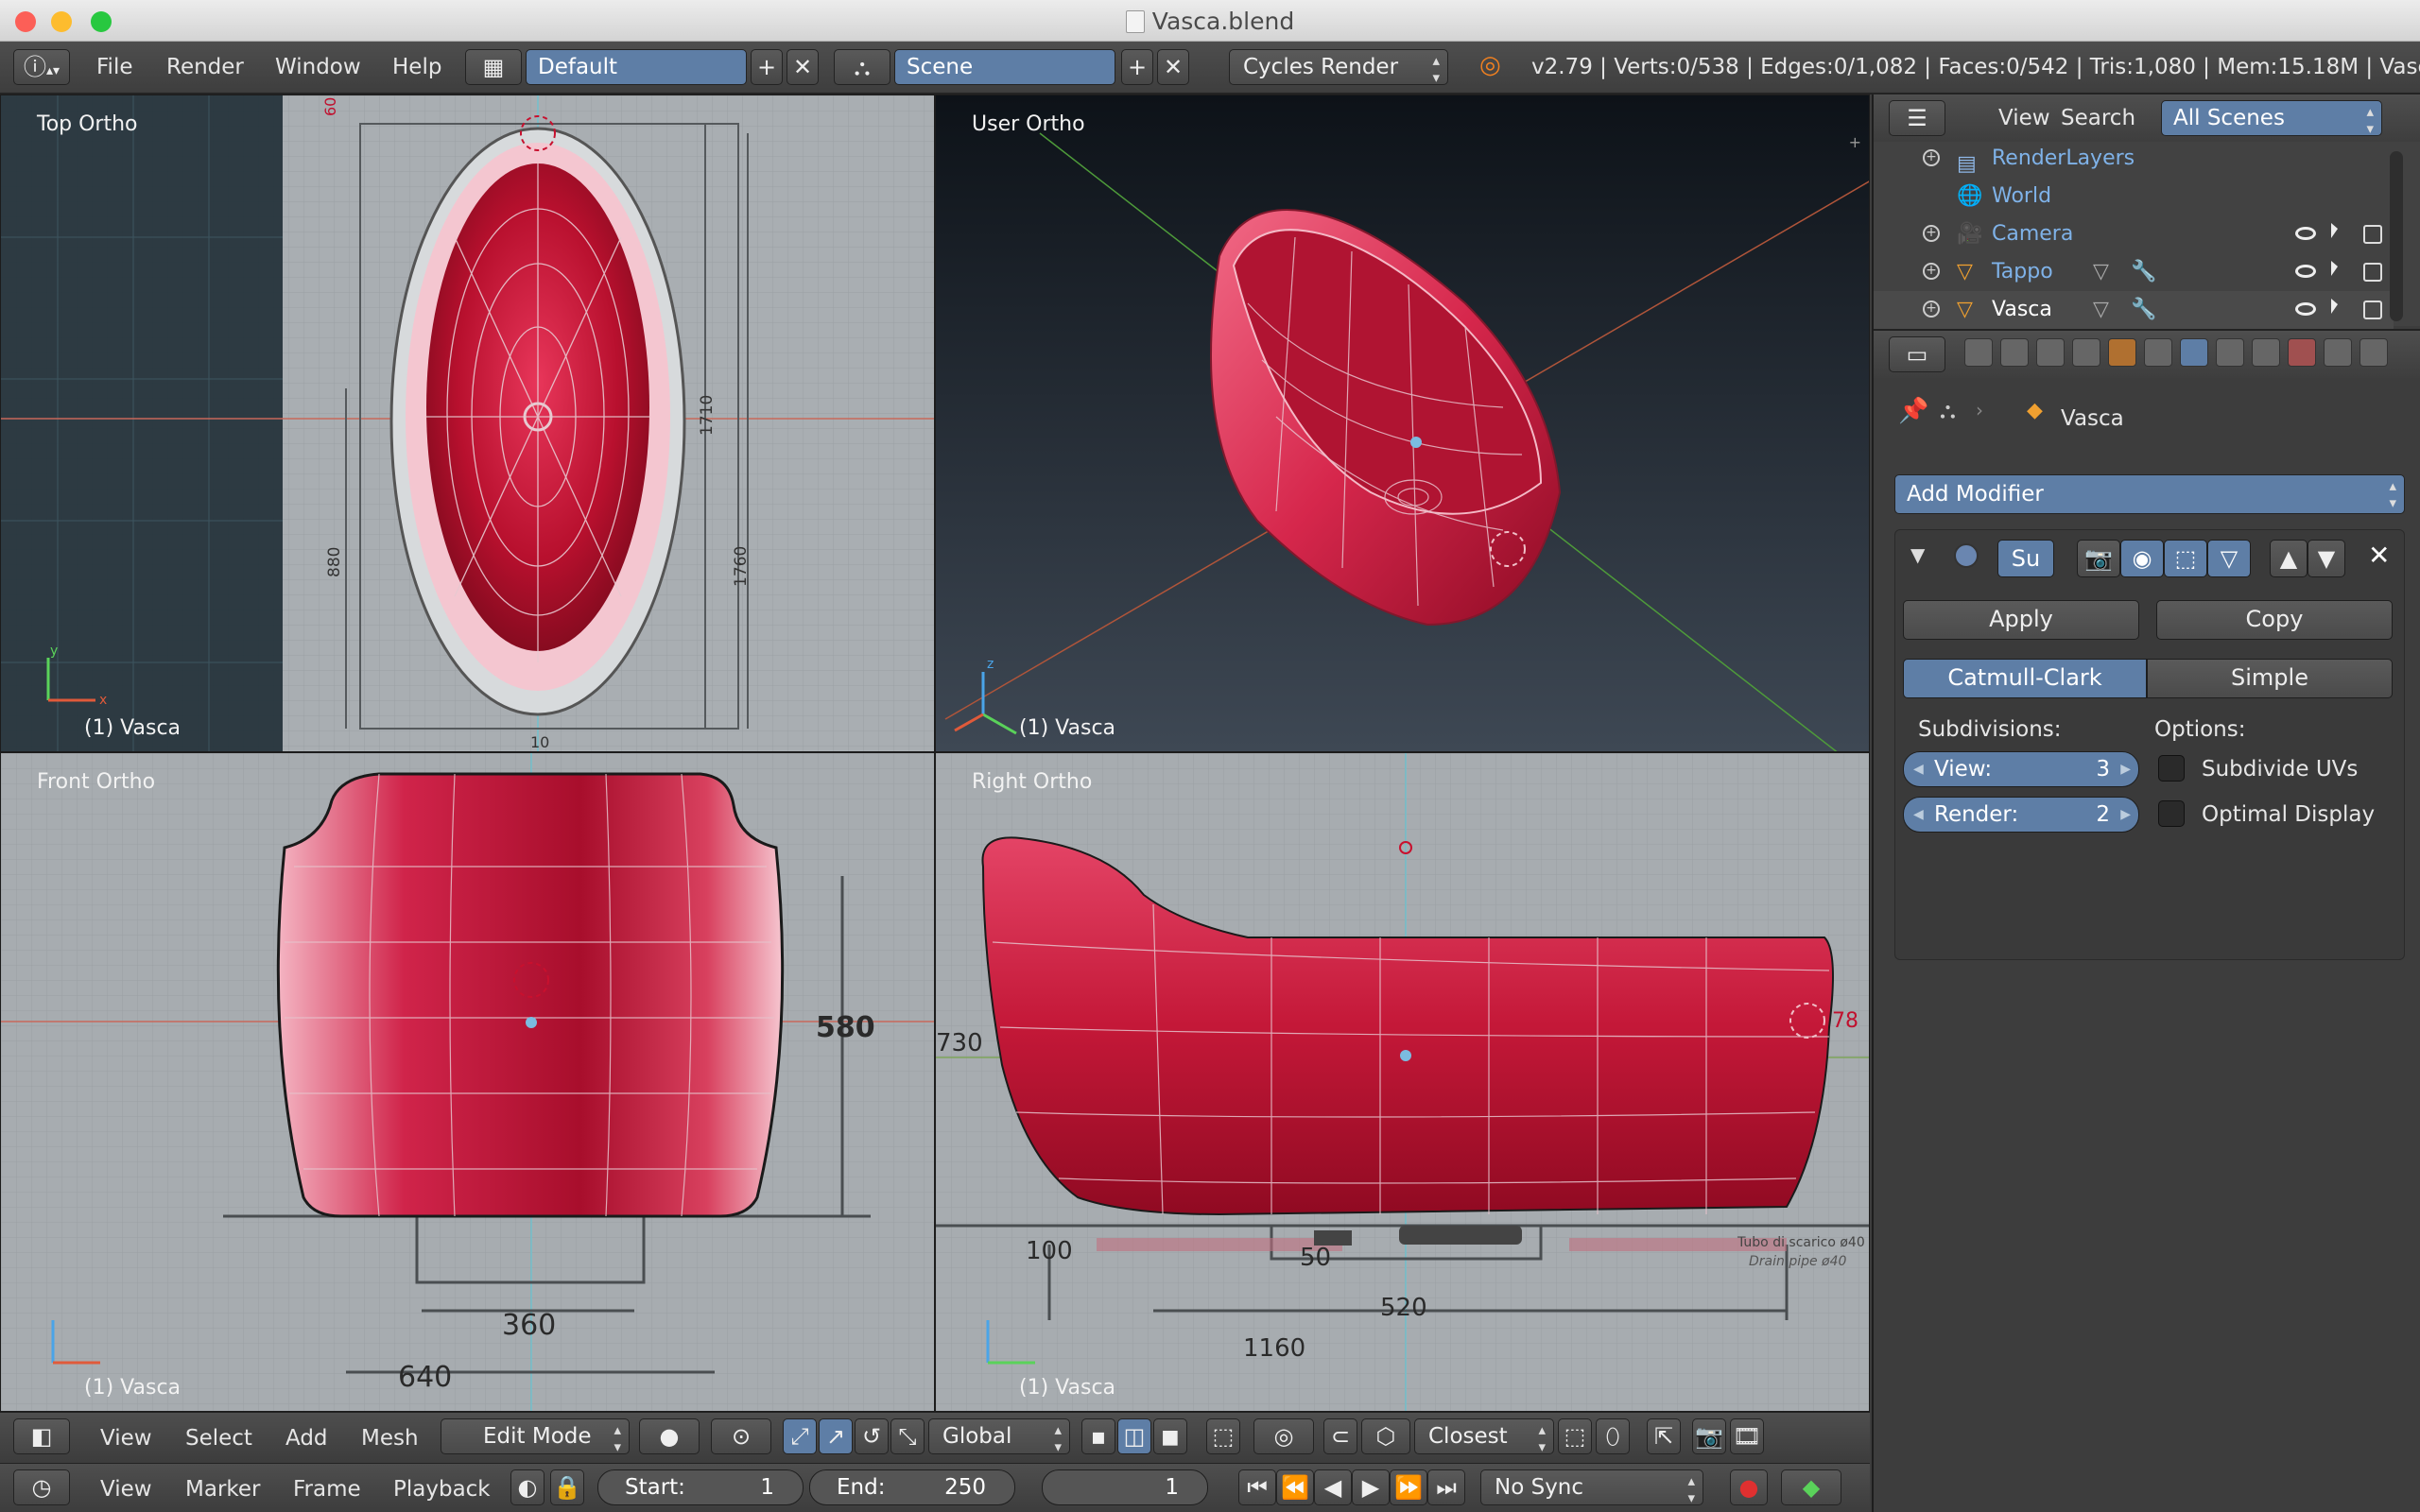  What do you see at coordinates (2134, 234) in the screenshot?
I see `outliner-item-camera: + 🎥 Camera` at bounding box center [2134, 234].